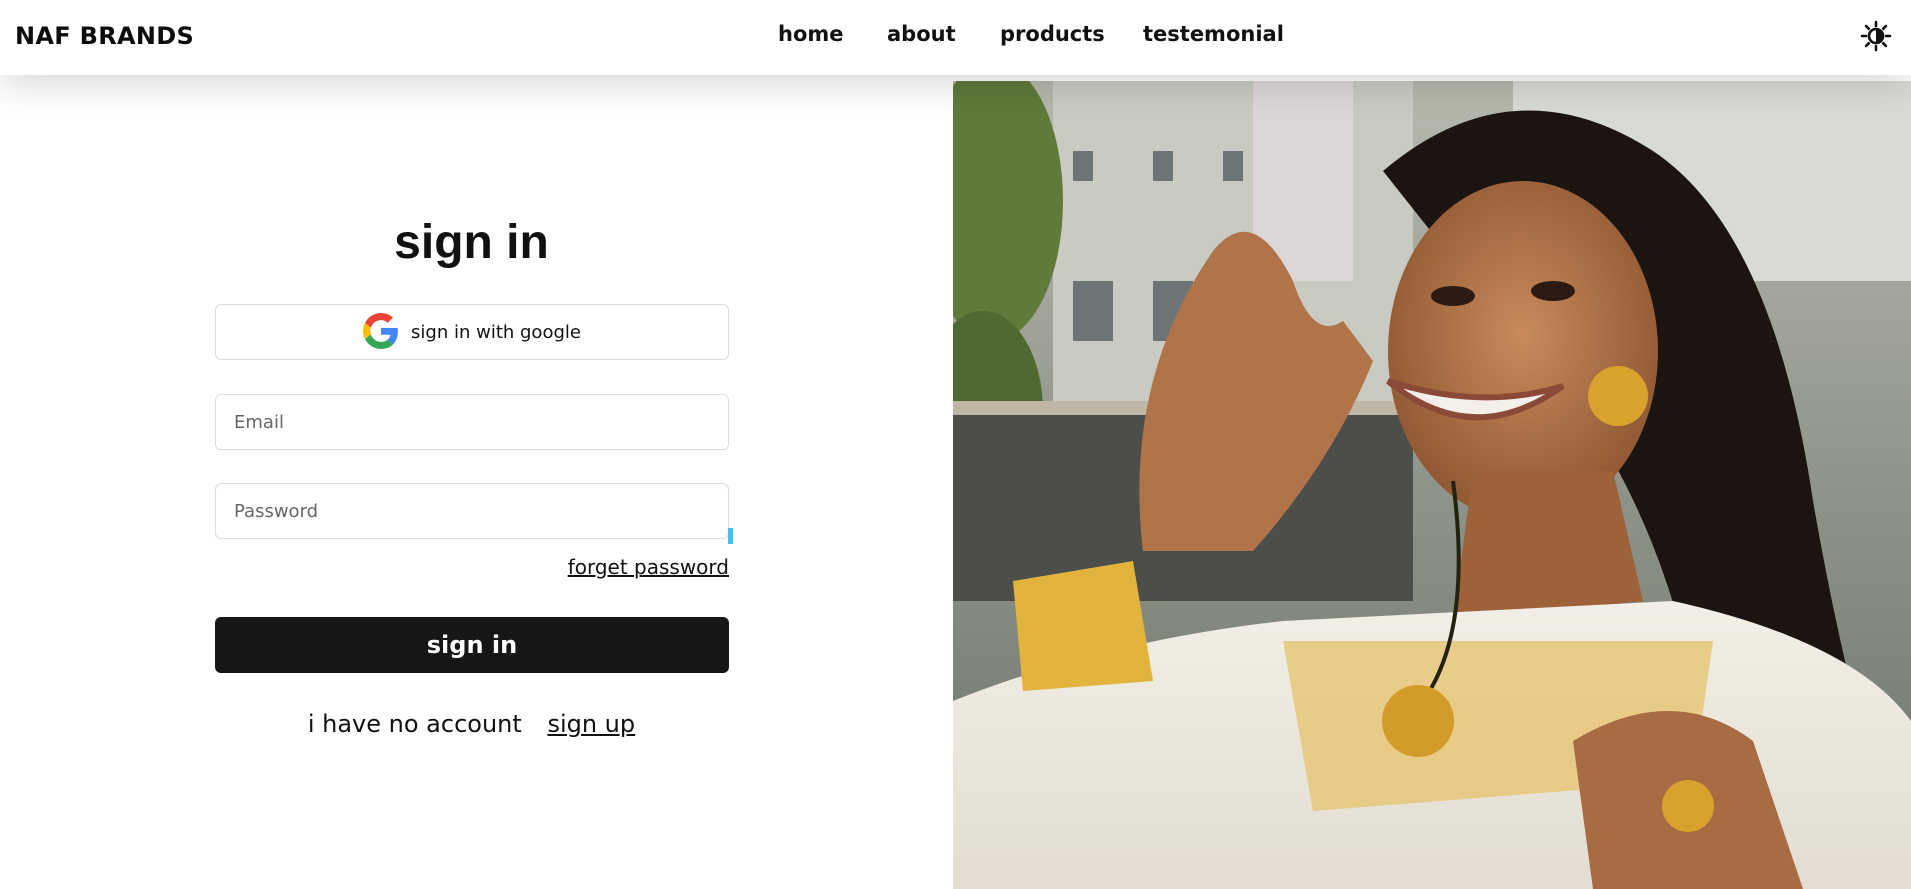 The height and width of the screenshot is (889, 1911). I want to click on nav-home: home, so click(811, 34).